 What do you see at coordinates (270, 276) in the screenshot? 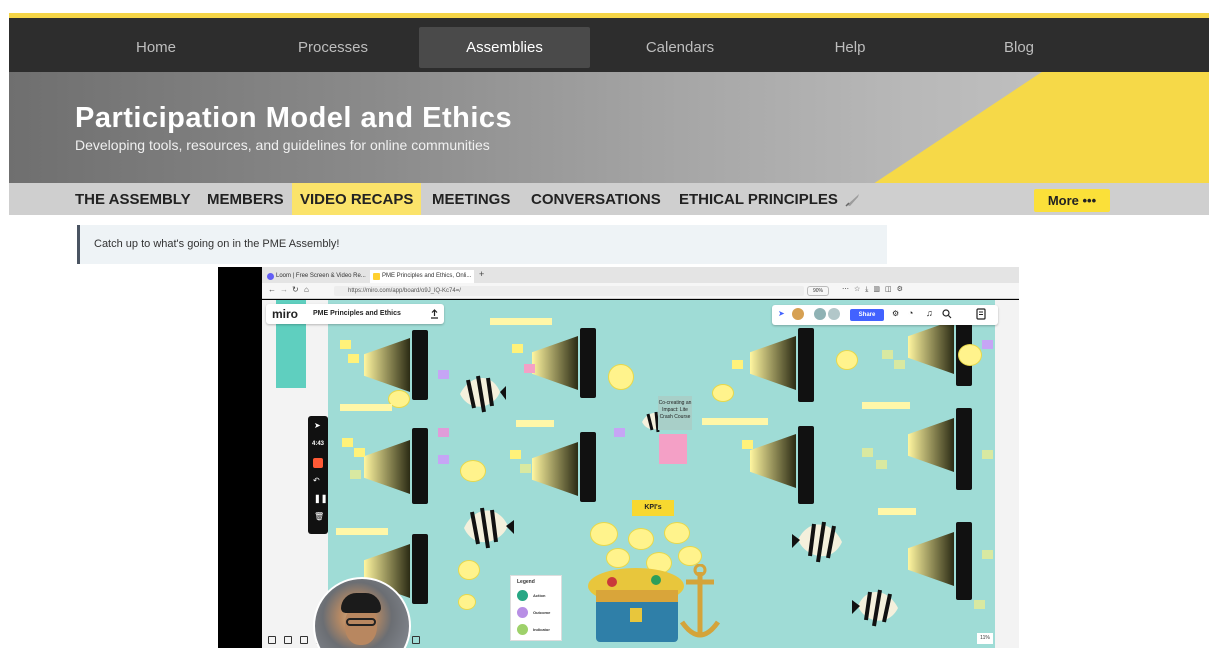
I see `loom-icon` at bounding box center [270, 276].